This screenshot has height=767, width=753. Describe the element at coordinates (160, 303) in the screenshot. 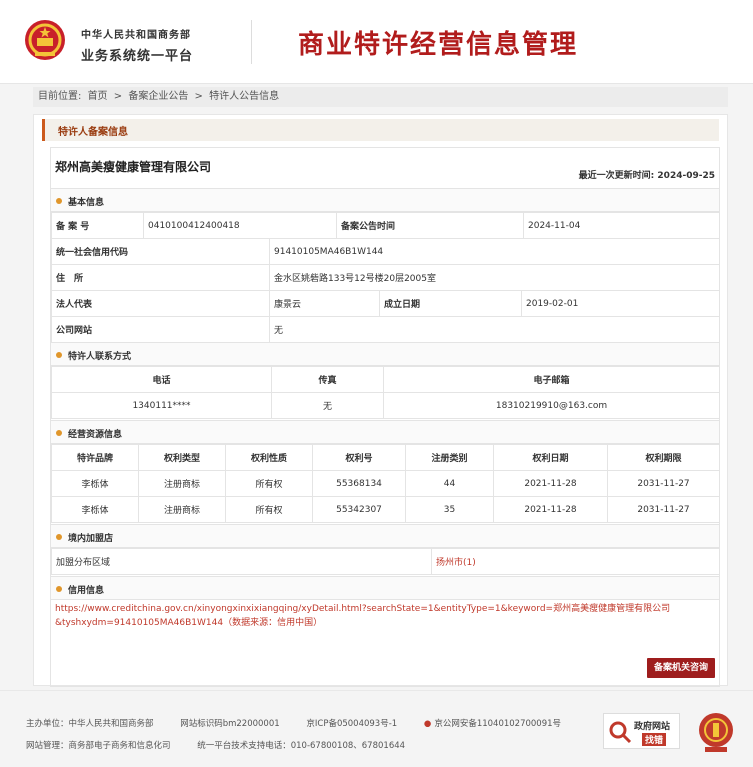

I see `legal-rep-label: 法人代表` at that location.